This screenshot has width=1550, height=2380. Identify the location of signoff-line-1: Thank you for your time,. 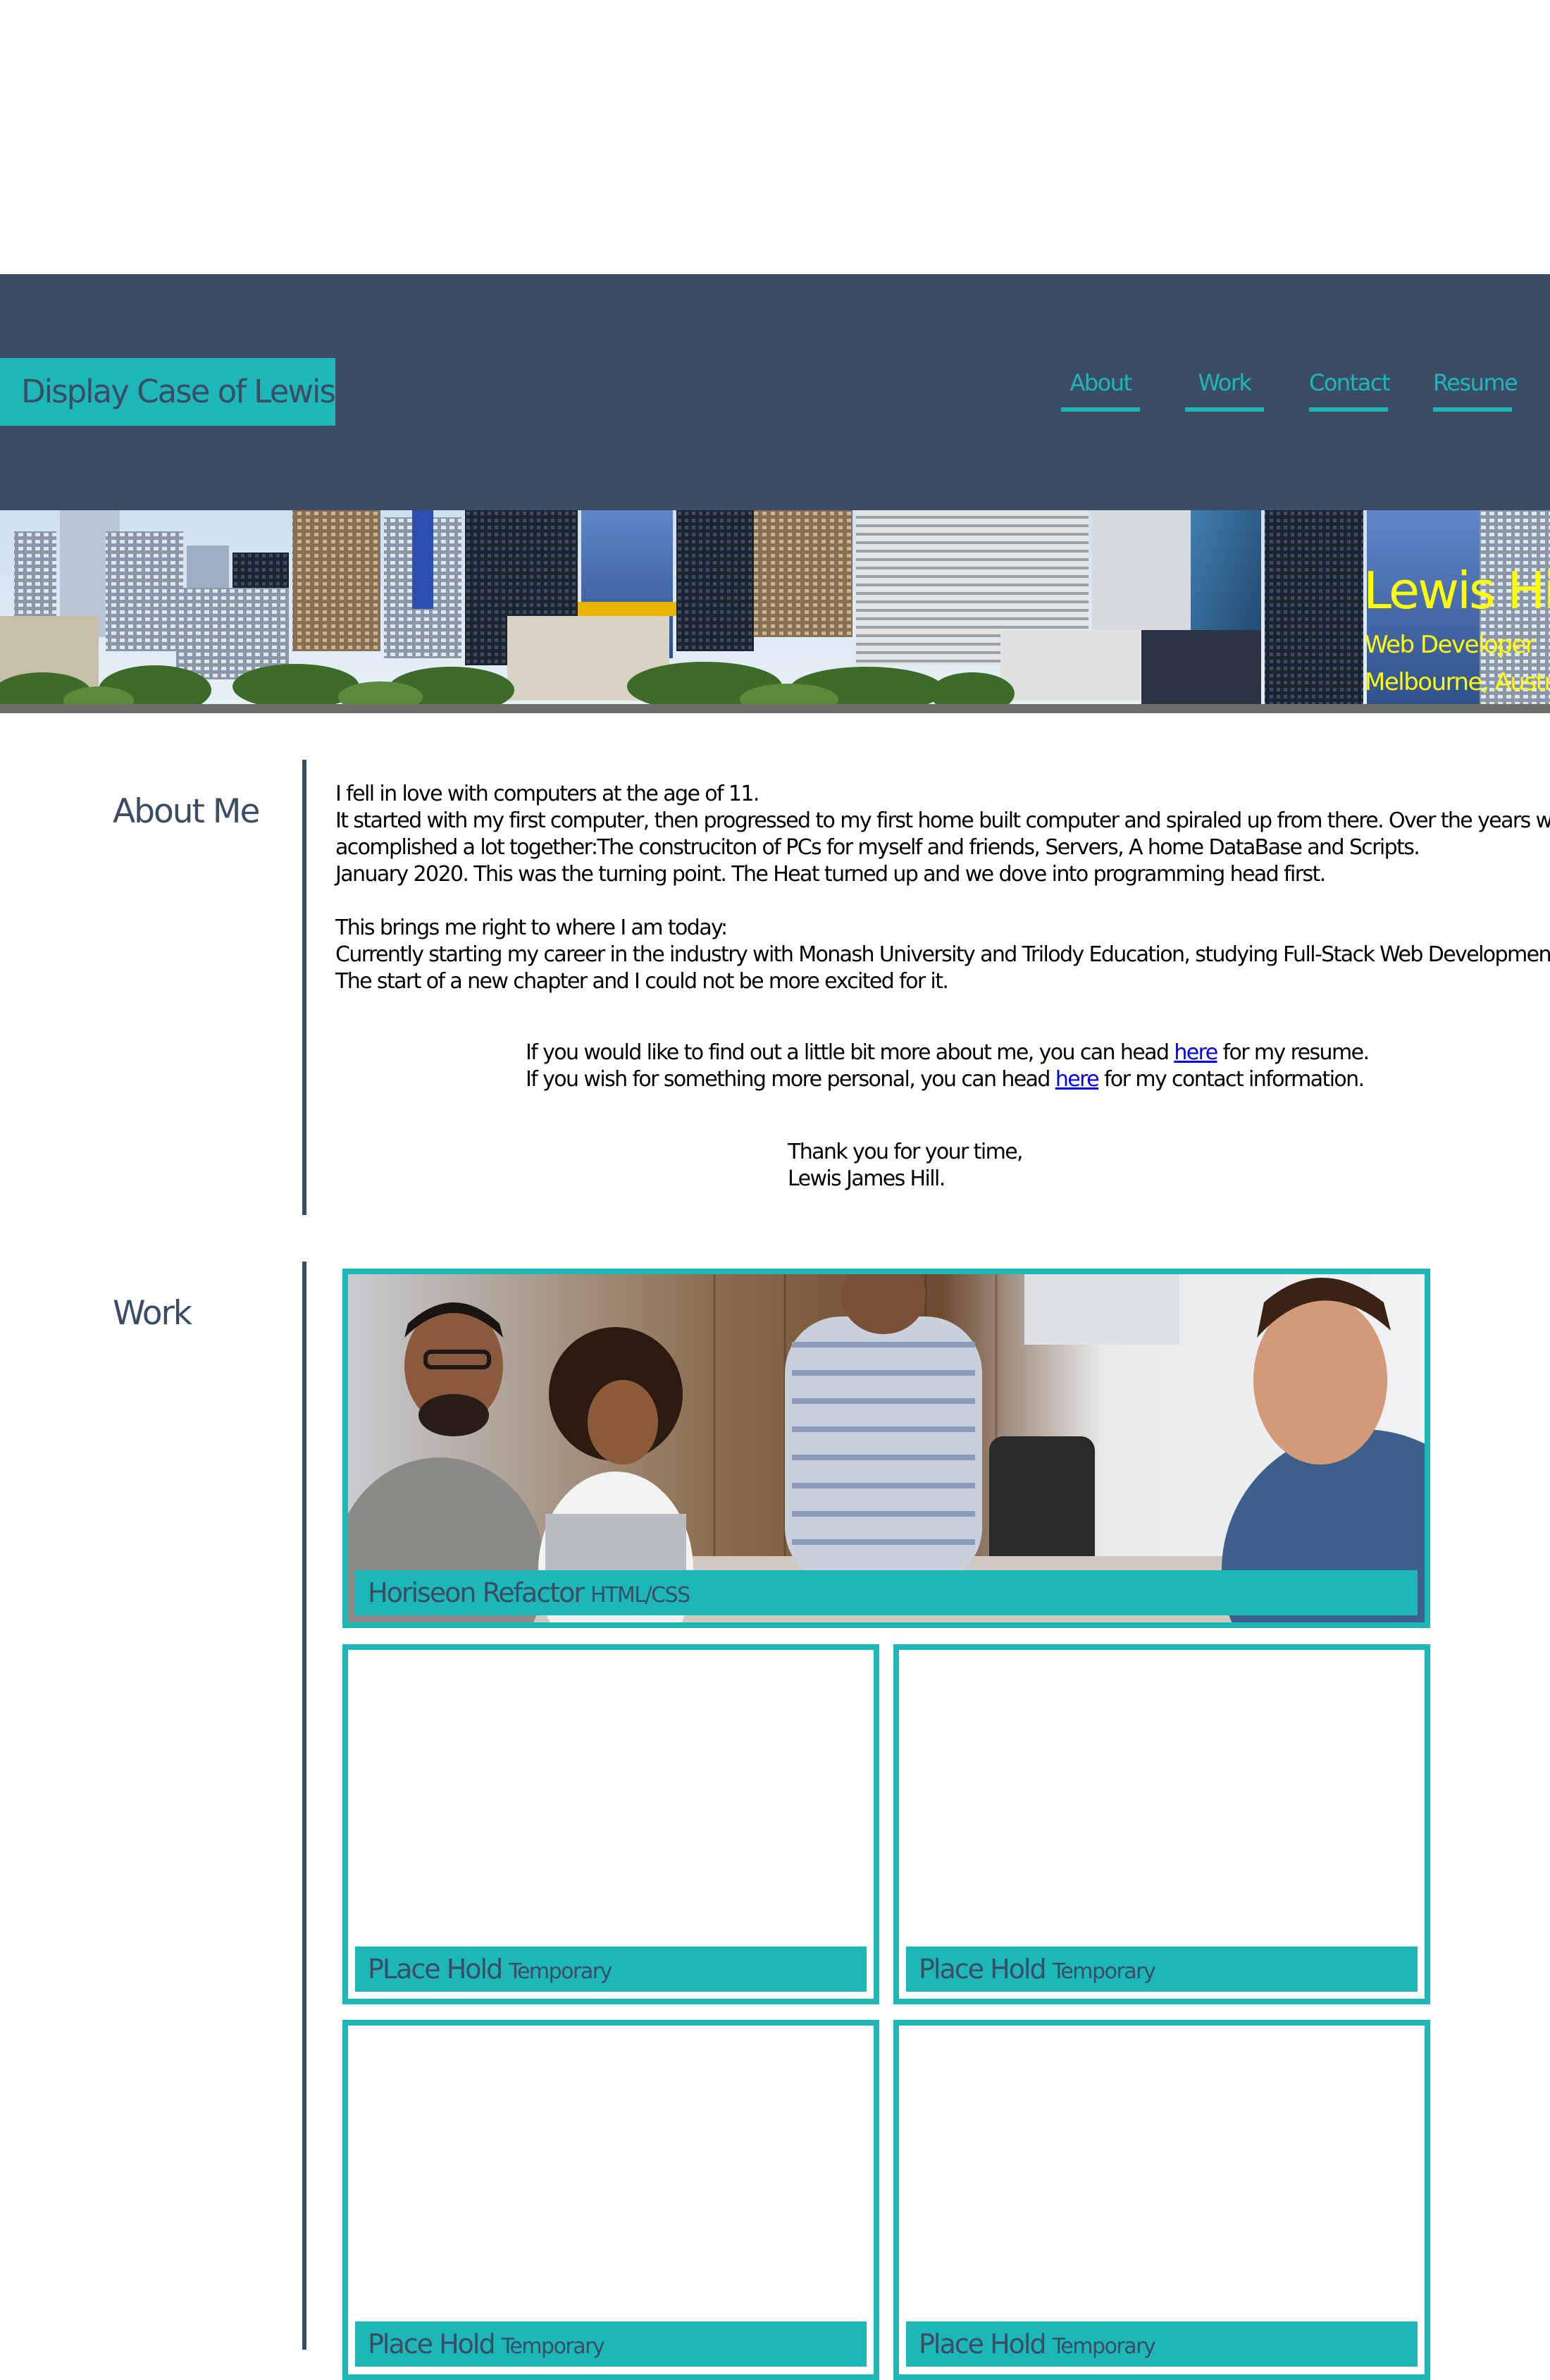
(906, 1152).